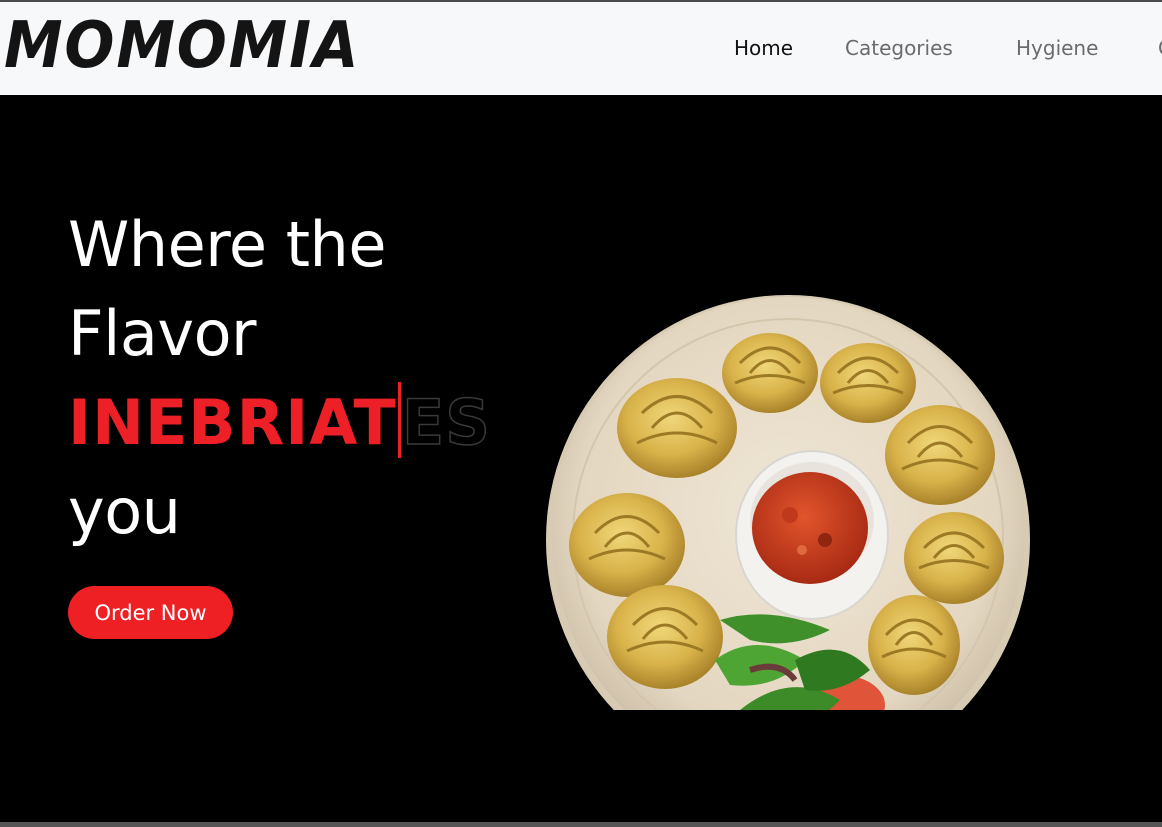  I want to click on nav-link-home: Home, so click(763, 48).